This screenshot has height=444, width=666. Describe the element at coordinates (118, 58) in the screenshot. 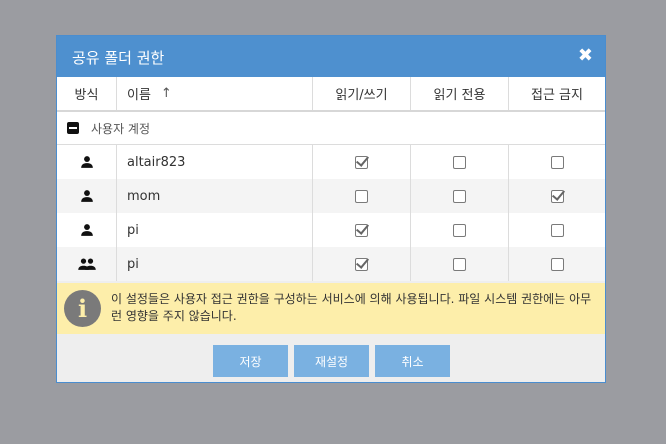

I see `dialog-title: 공유 폴더 권한` at that location.